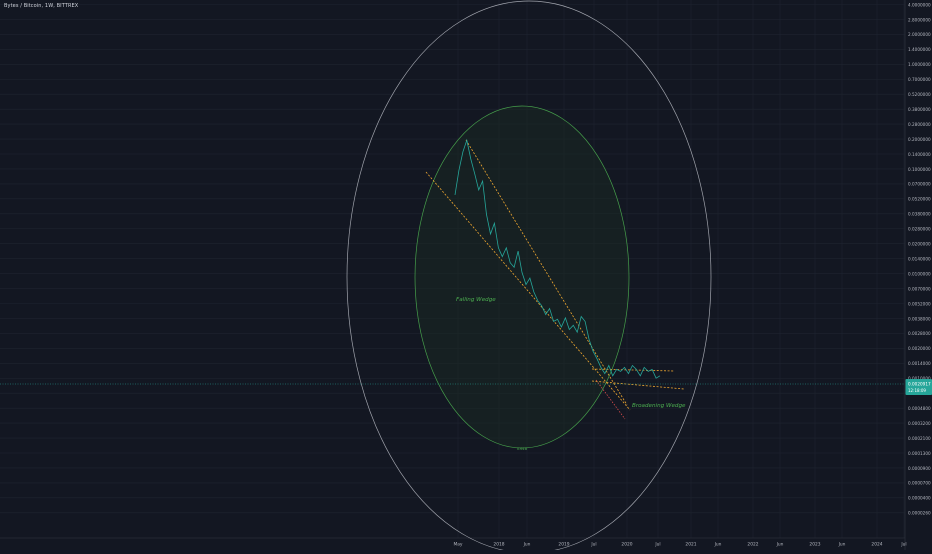 This screenshot has width=932, height=554. What do you see at coordinates (814, 545) in the screenshot?
I see `x-tick-label: 2023` at bounding box center [814, 545].